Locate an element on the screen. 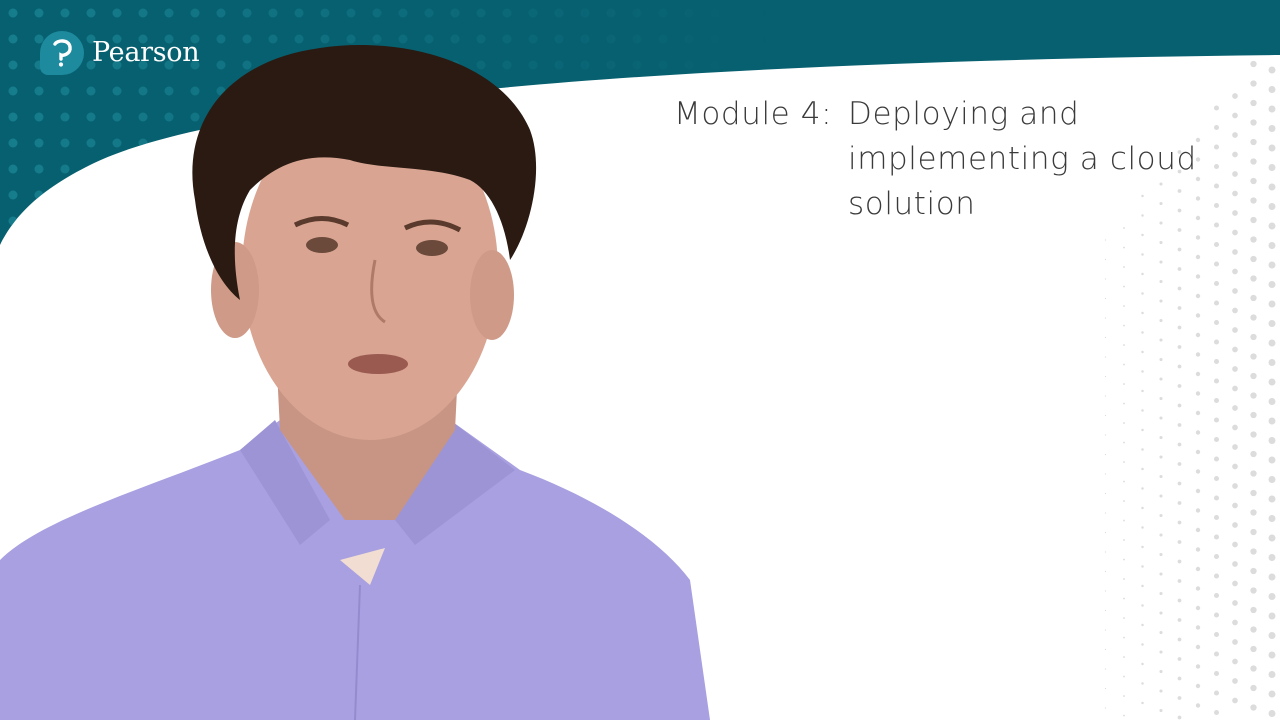  title-line-1: Module 4: Deploying and is located at coordinates (935, 114).